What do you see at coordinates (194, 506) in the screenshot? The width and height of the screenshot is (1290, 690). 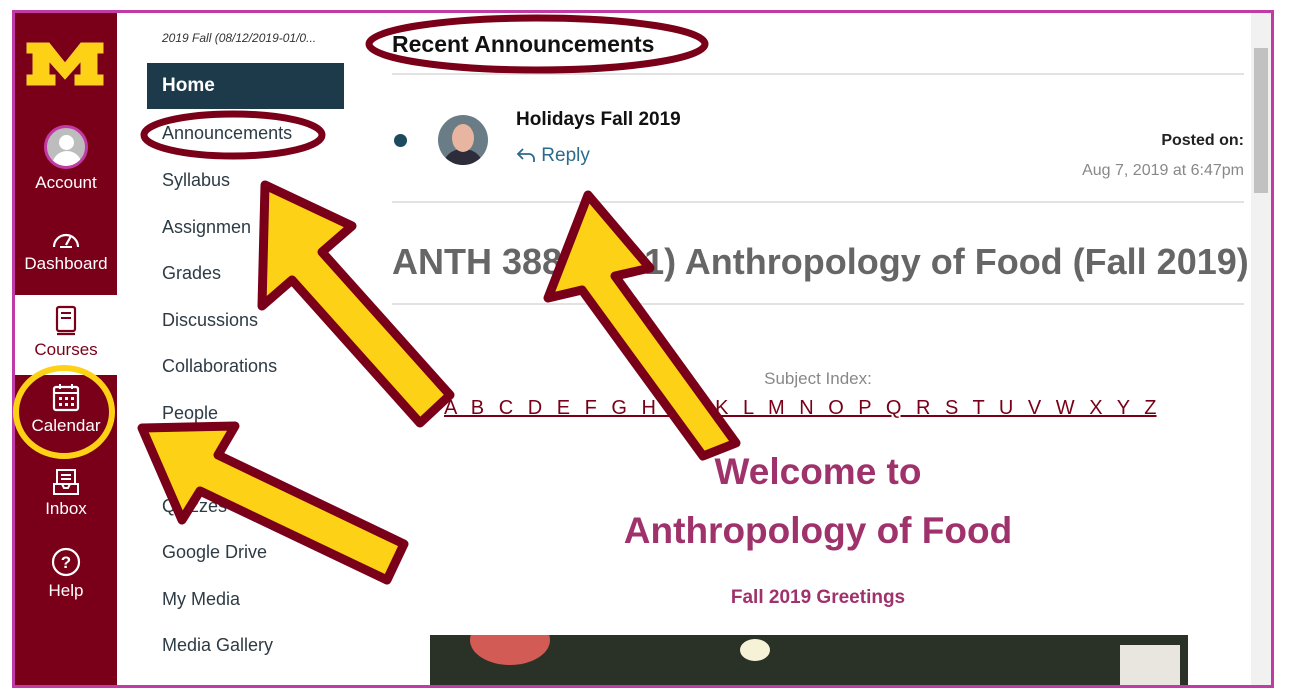 I see `course-nav-quizzes: Quizzes` at bounding box center [194, 506].